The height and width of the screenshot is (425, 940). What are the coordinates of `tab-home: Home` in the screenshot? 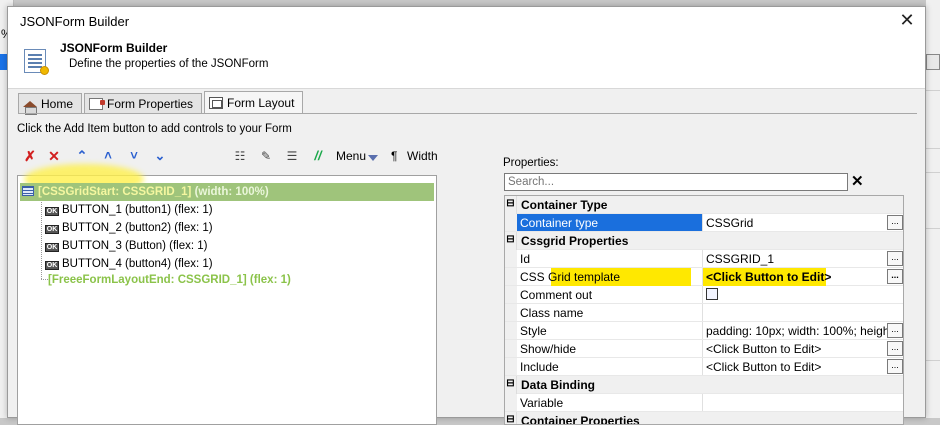 It's located at (50, 104).